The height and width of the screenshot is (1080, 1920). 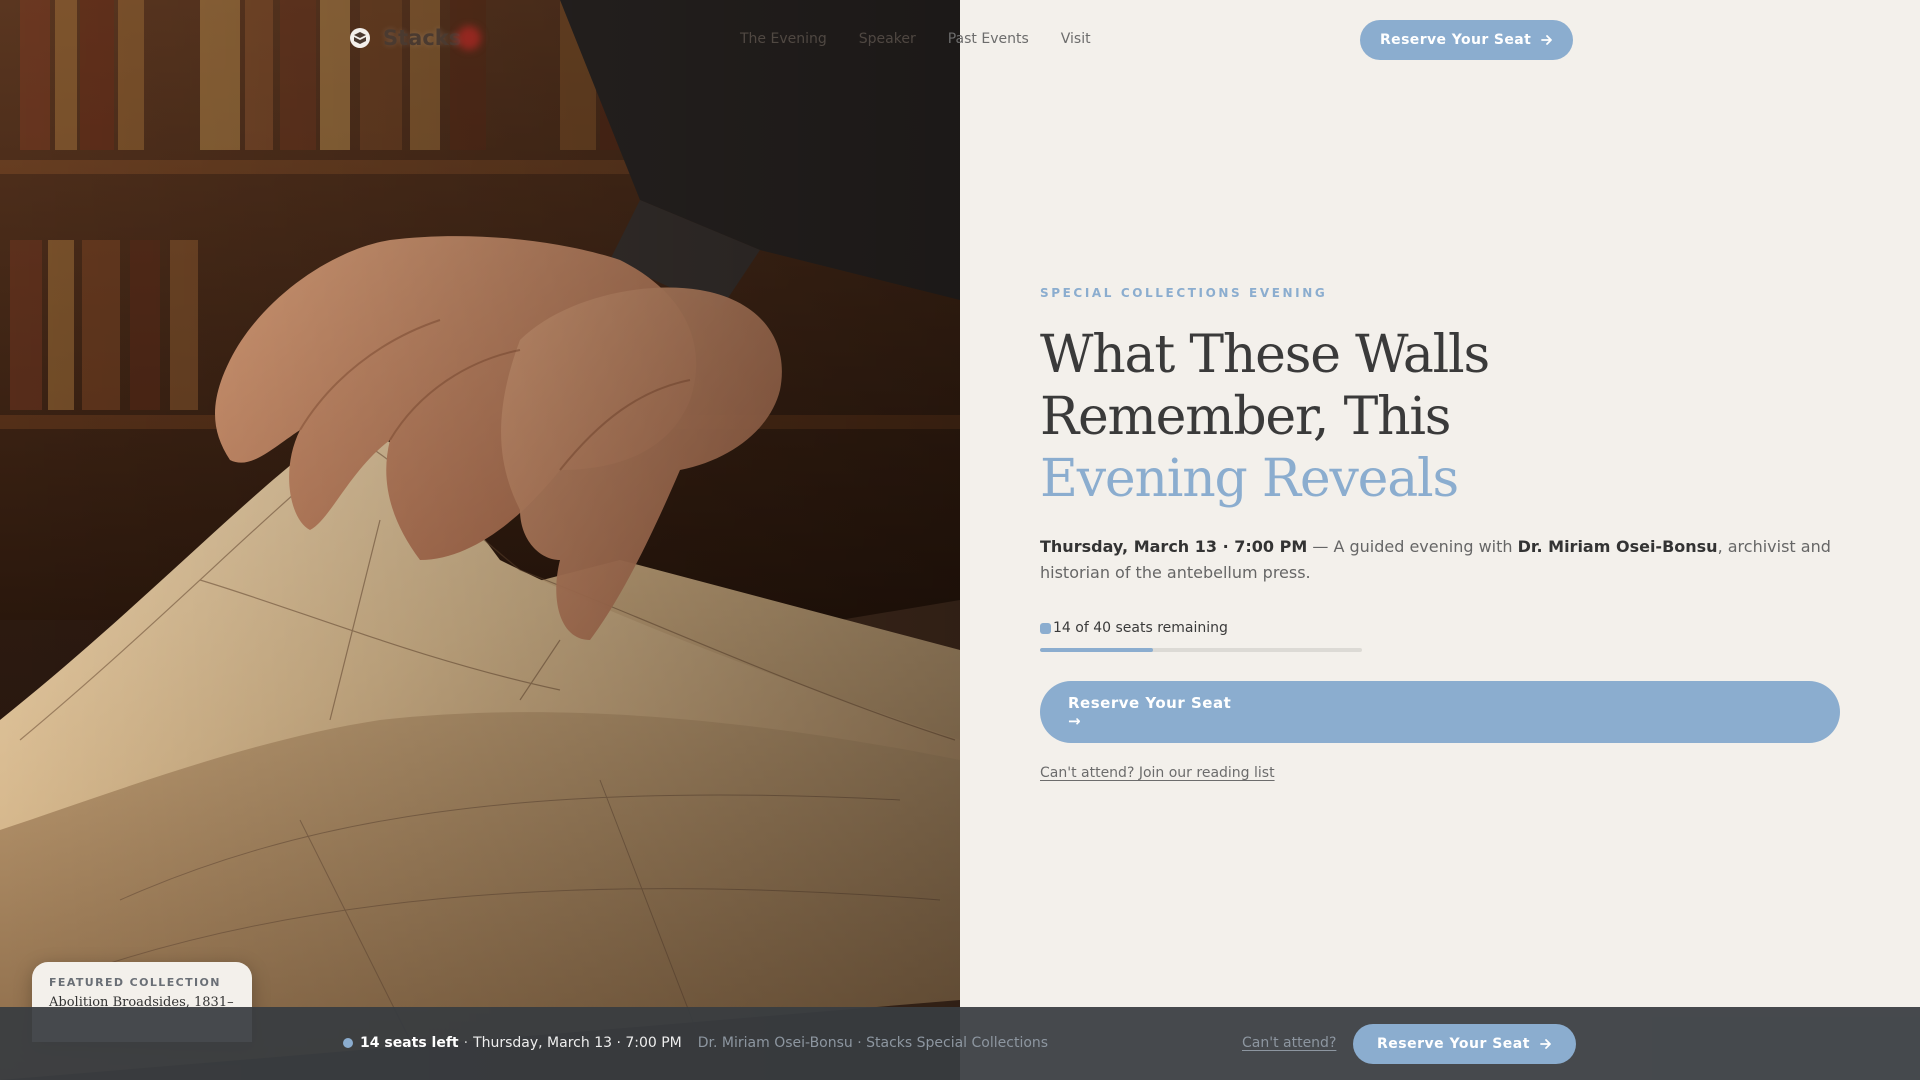 What do you see at coordinates (360, 38) in the screenshot?
I see `seal-logo-icon` at bounding box center [360, 38].